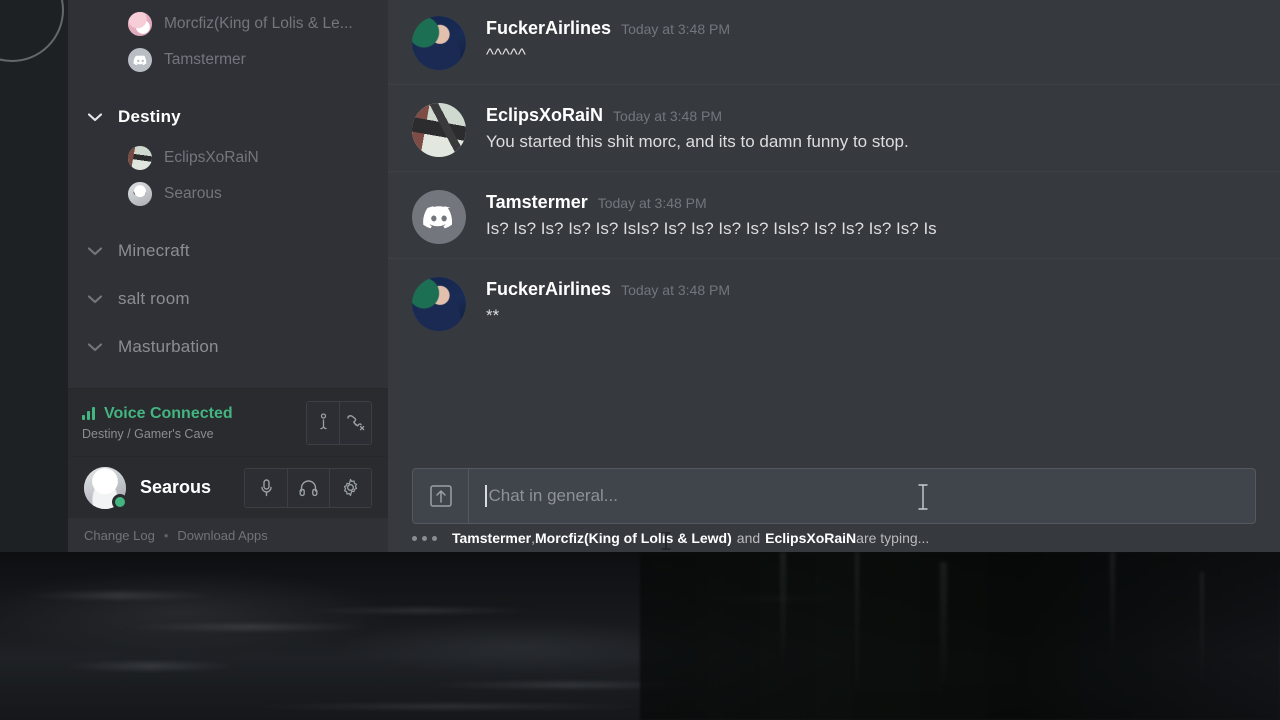  Describe the element at coordinates (506, 54) in the screenshot. I see `message-text: ^^^^^` at that location.